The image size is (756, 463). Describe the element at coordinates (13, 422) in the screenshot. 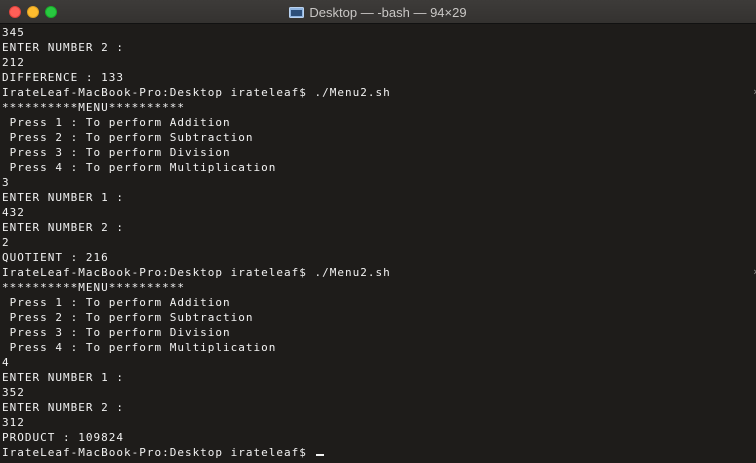

I see `terminal-line: 312` at that location.